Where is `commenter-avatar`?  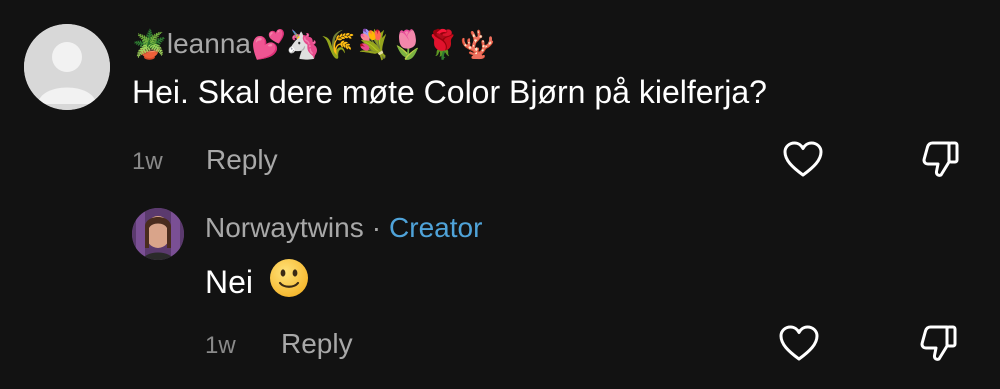 commenter-avatar is located at coordinates (67, 67).